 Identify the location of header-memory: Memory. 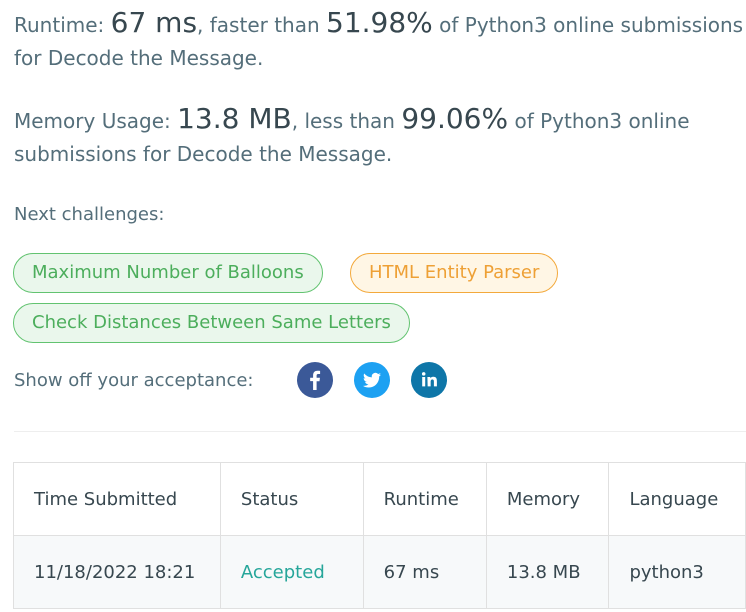
(547, 499).